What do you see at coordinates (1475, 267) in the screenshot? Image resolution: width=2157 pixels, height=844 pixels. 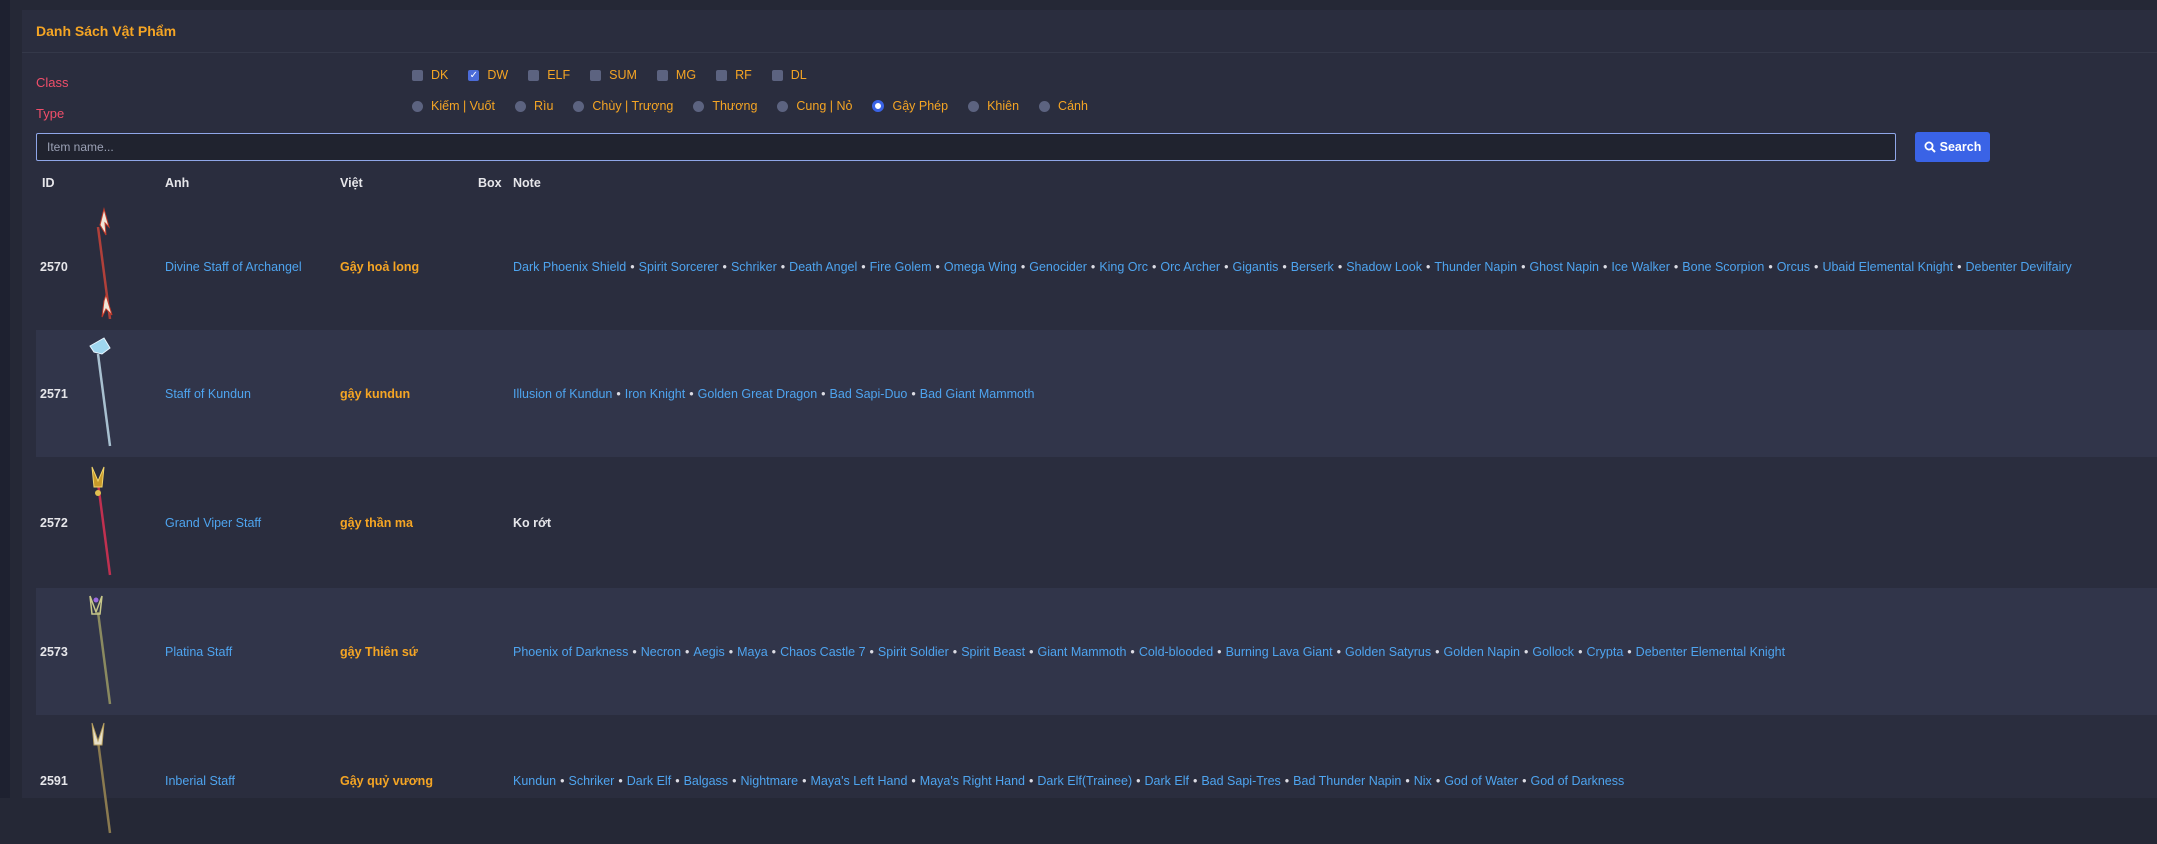 I see `monster-link: Thunder Napin` at bounding box center [1475, 267].